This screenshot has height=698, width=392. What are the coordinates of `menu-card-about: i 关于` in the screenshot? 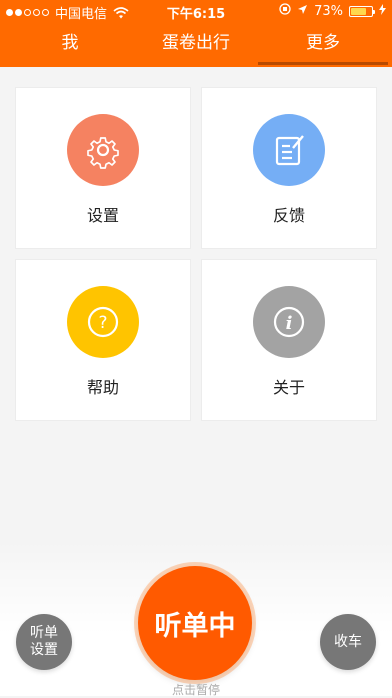 It's located at (289, 340).